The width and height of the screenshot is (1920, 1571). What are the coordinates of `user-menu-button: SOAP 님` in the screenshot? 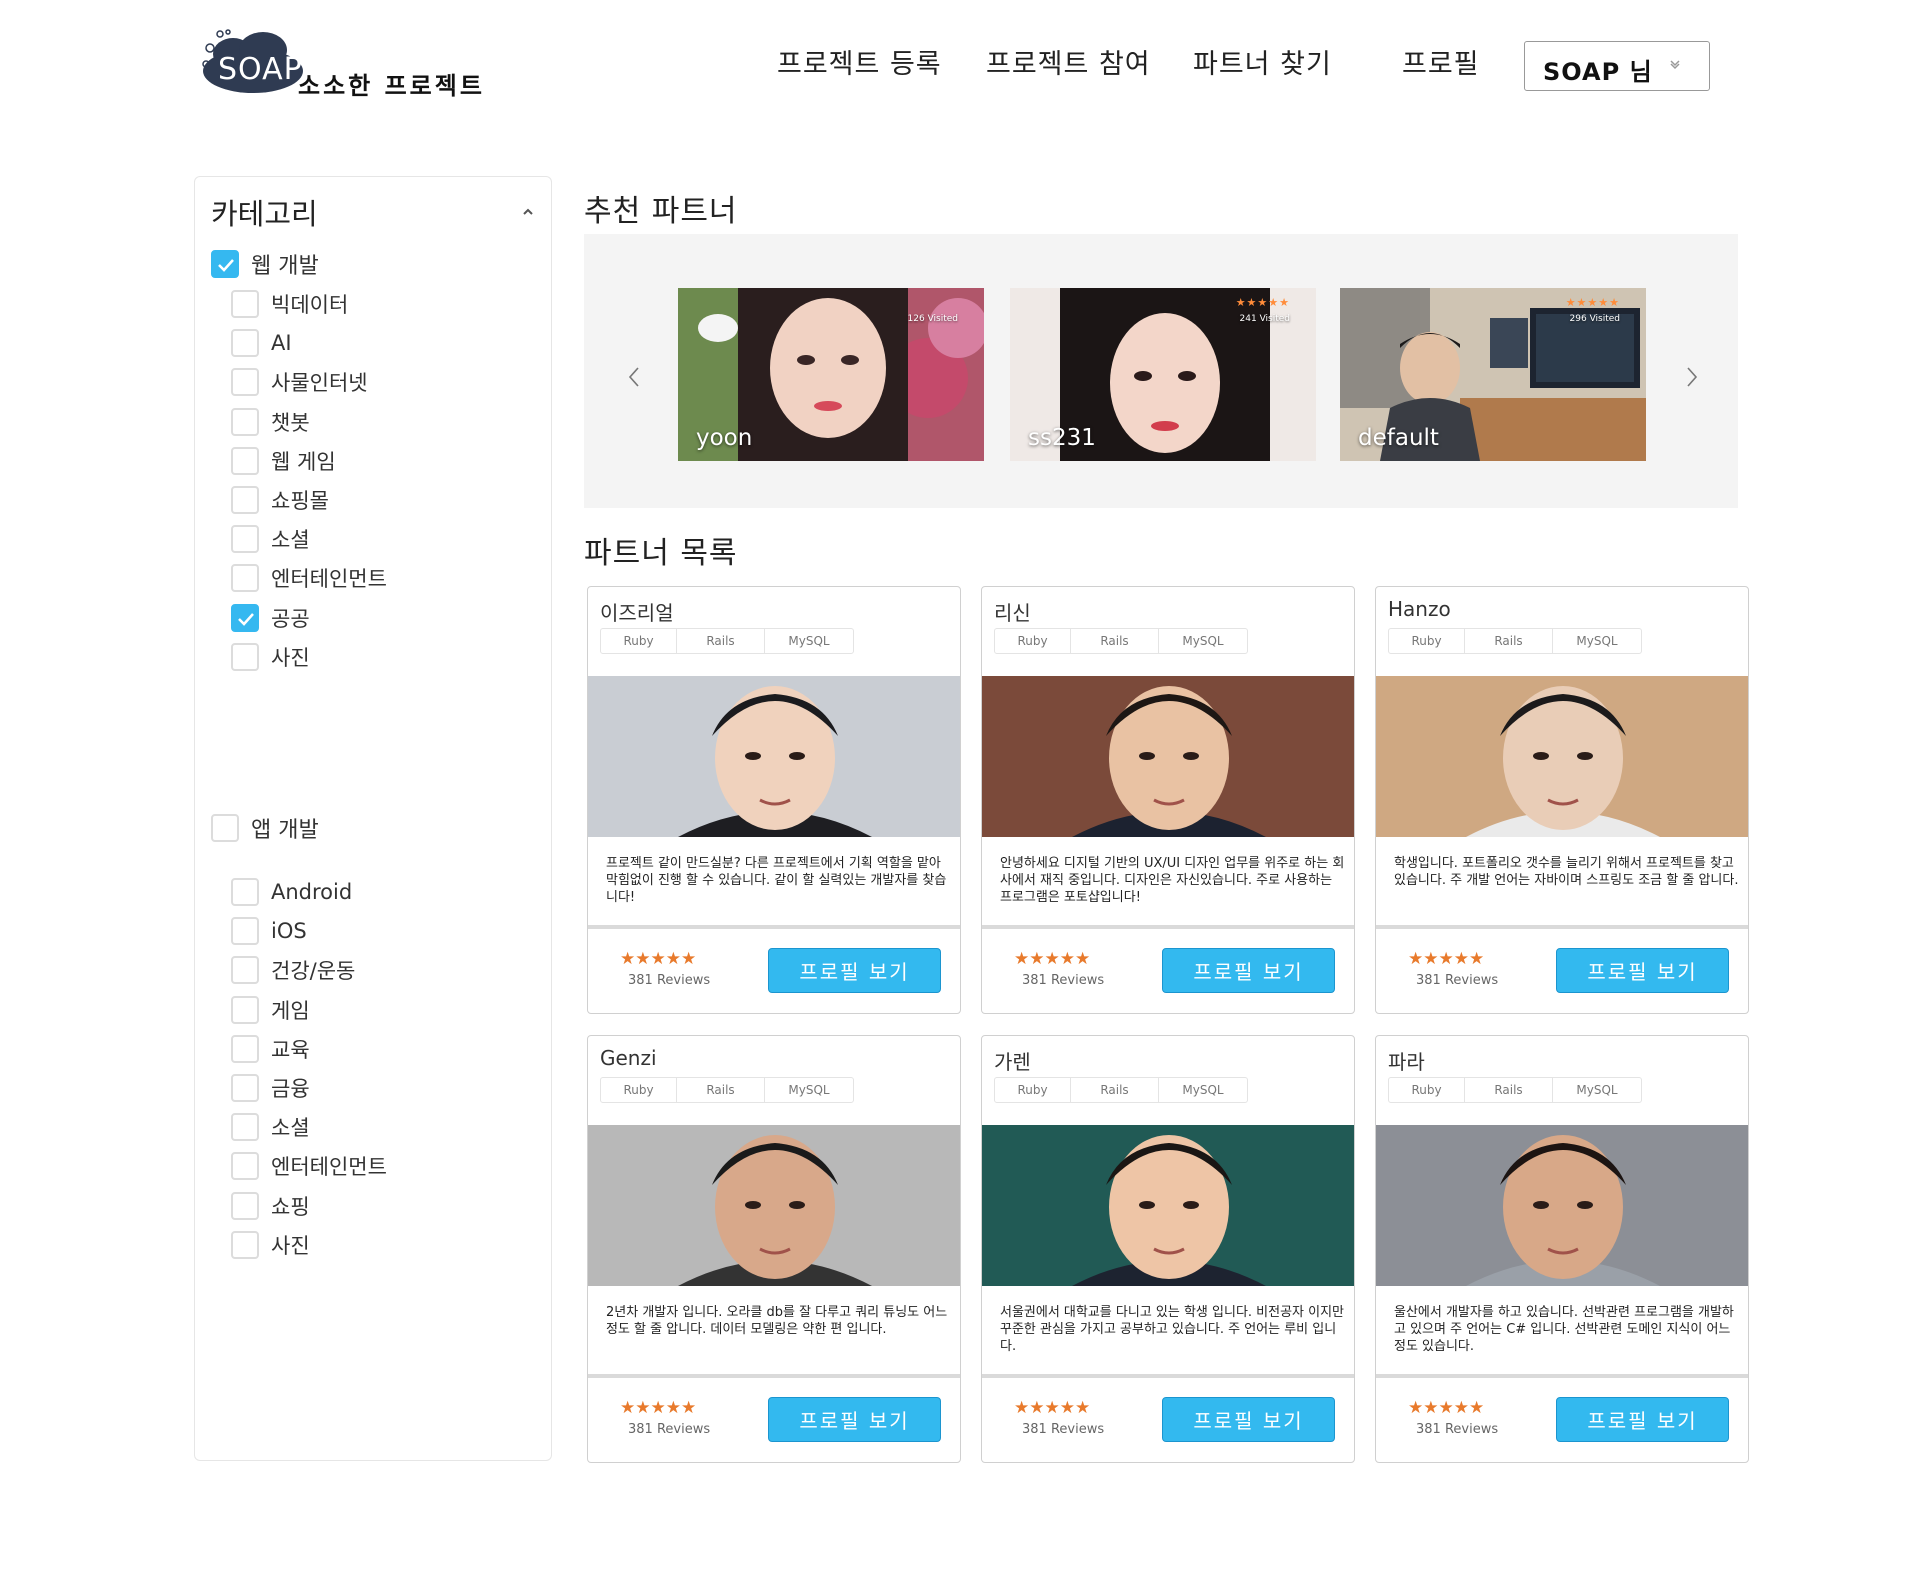 It's located at (1617, 66).